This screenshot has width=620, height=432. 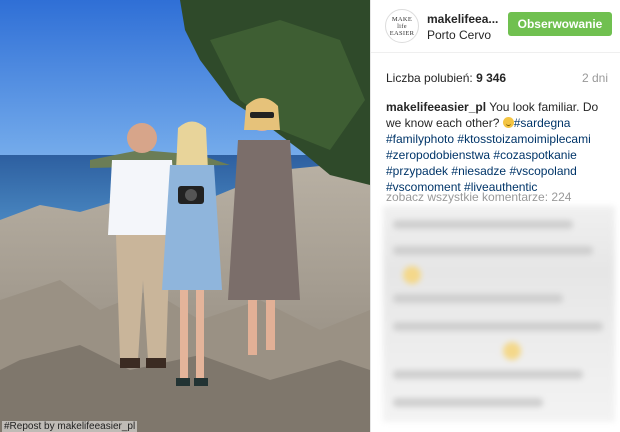 I want to click on view-all-comments-link: zobacz wszystkie komentarze: 224, so click(x=478, y=197).